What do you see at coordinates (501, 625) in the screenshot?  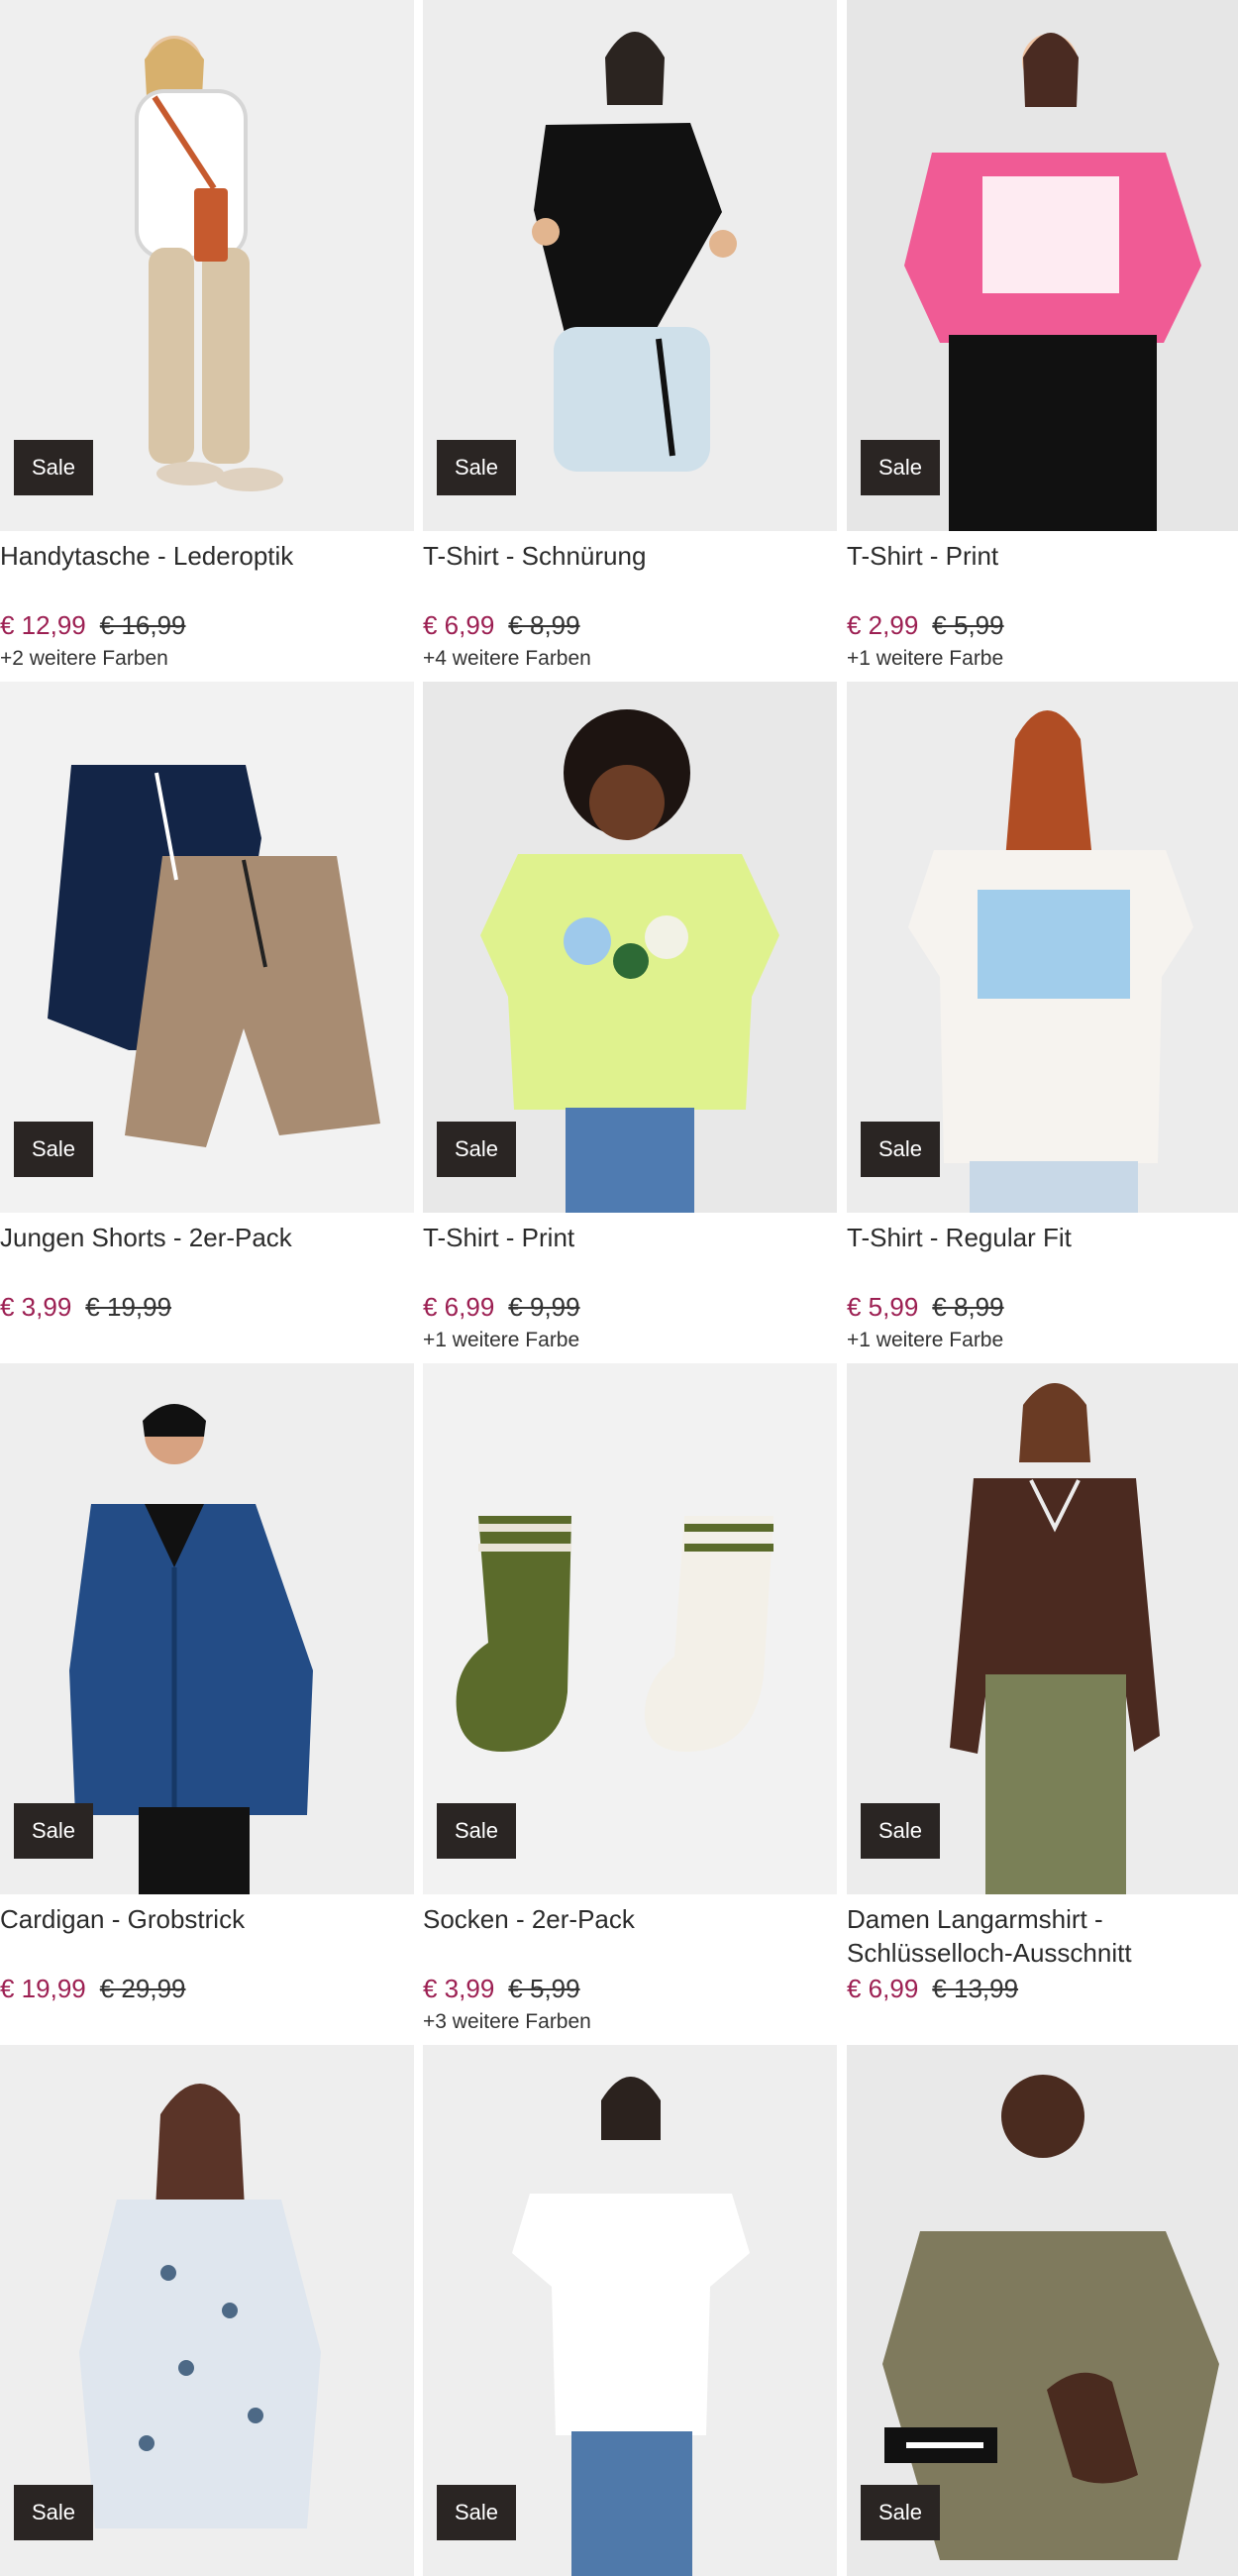 I see `price-row: € 6,99 € 8,99` at bounding box center [501, 625].